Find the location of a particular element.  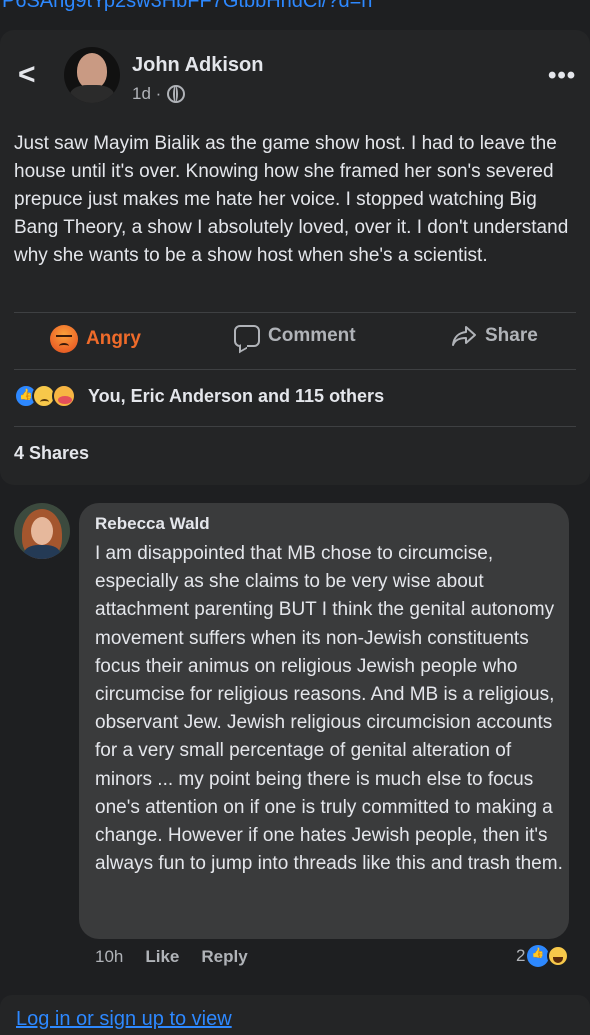

author-avatar is located at coordinates (92, 75).